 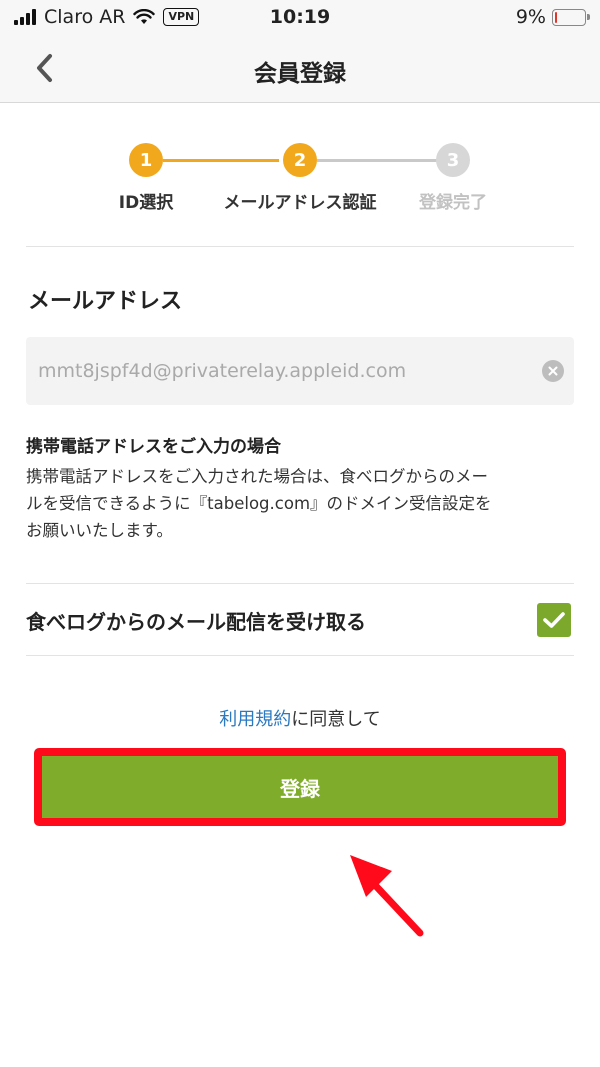 I want to click on register-button-label: 登録, so click(x=300, y=788).